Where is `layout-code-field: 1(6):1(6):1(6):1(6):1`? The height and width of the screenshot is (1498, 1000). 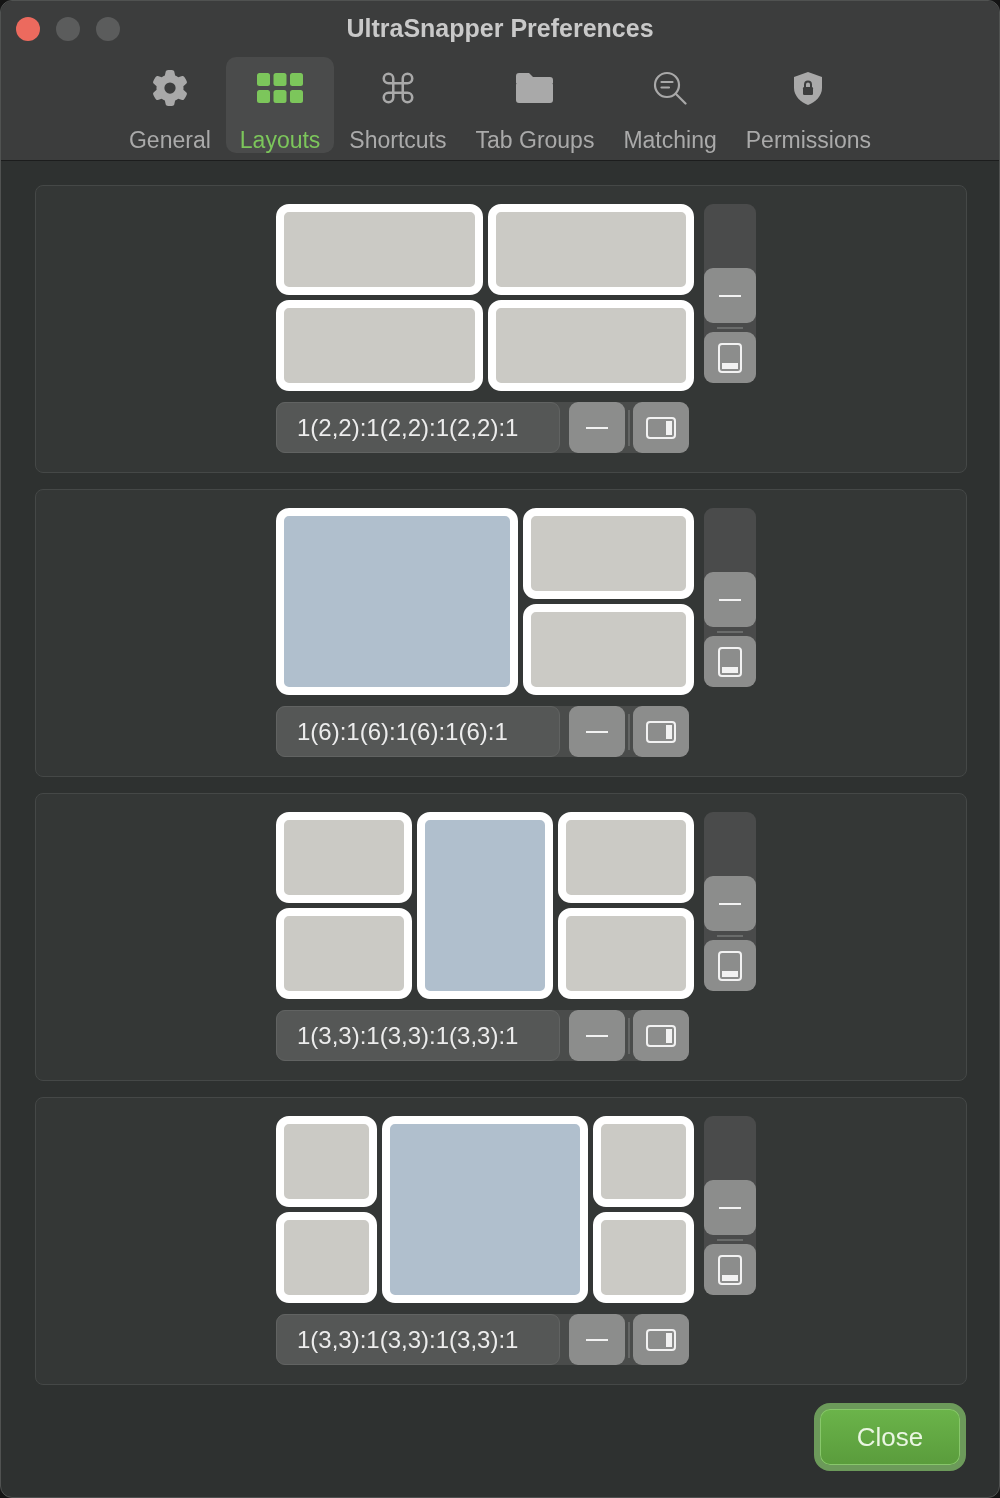 layout-code-field: 1(6):1(6):1(6):1(6):1 is located at coordinates (418, 731).